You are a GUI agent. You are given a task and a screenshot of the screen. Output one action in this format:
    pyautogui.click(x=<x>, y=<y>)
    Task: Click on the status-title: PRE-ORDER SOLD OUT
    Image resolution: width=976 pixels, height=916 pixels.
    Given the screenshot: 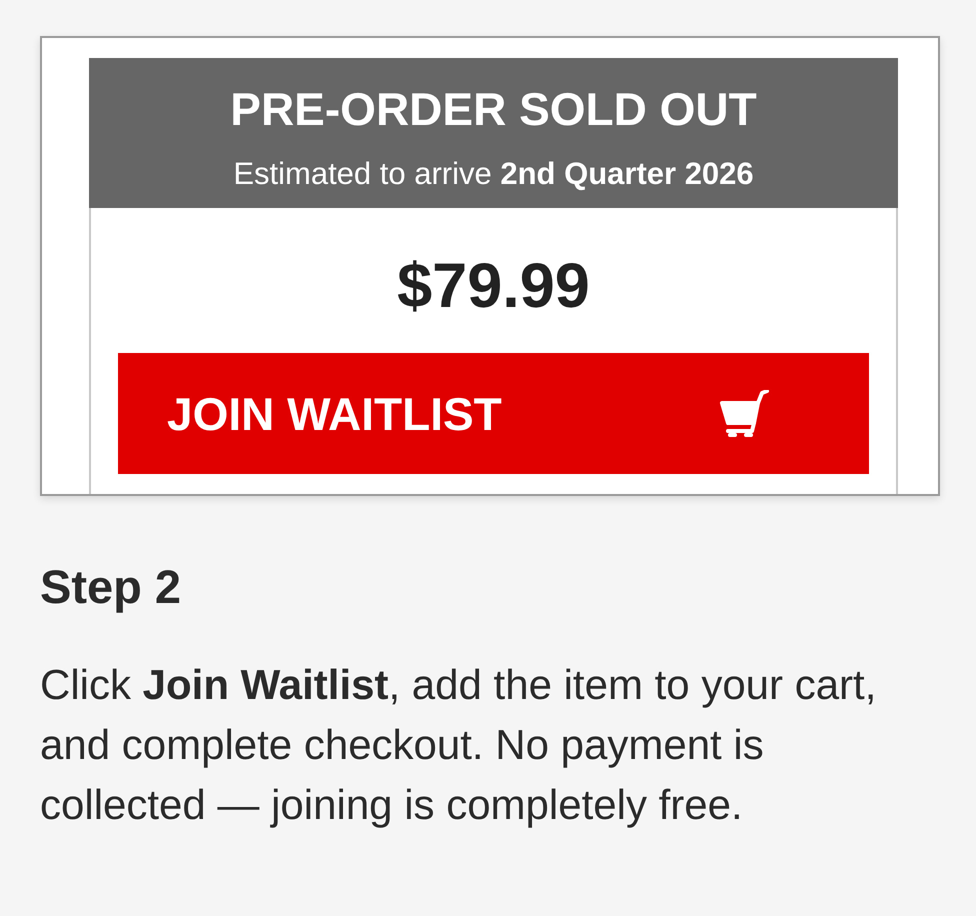 What is the action you would take?
    pyautogui.click(x=493, y=109)
    